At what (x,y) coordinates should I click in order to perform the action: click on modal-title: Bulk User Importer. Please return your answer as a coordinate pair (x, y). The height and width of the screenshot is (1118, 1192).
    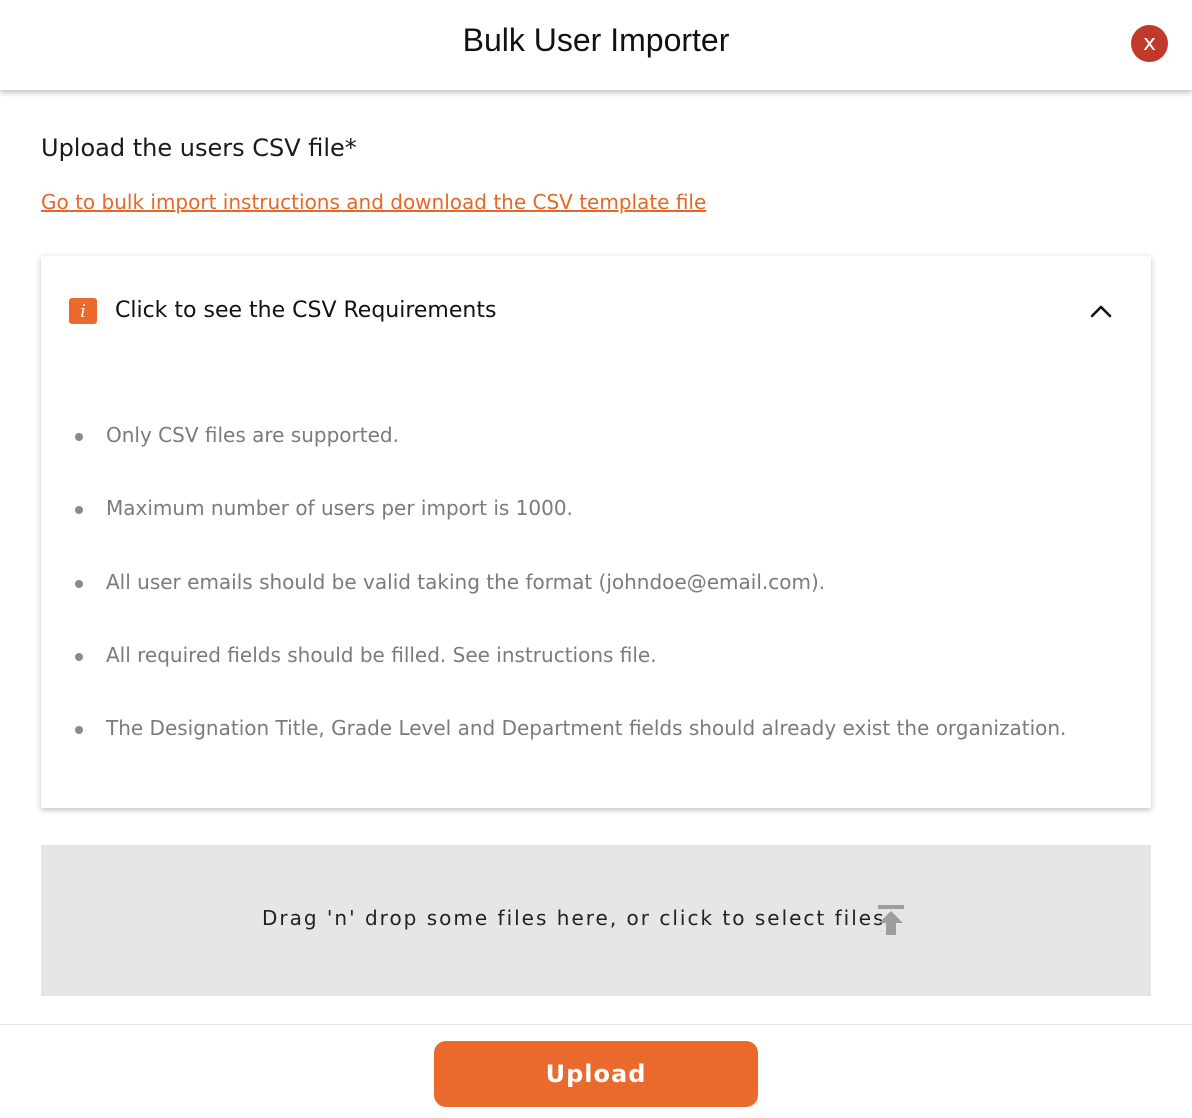
    Looking at the image, I should click on (596, 40).